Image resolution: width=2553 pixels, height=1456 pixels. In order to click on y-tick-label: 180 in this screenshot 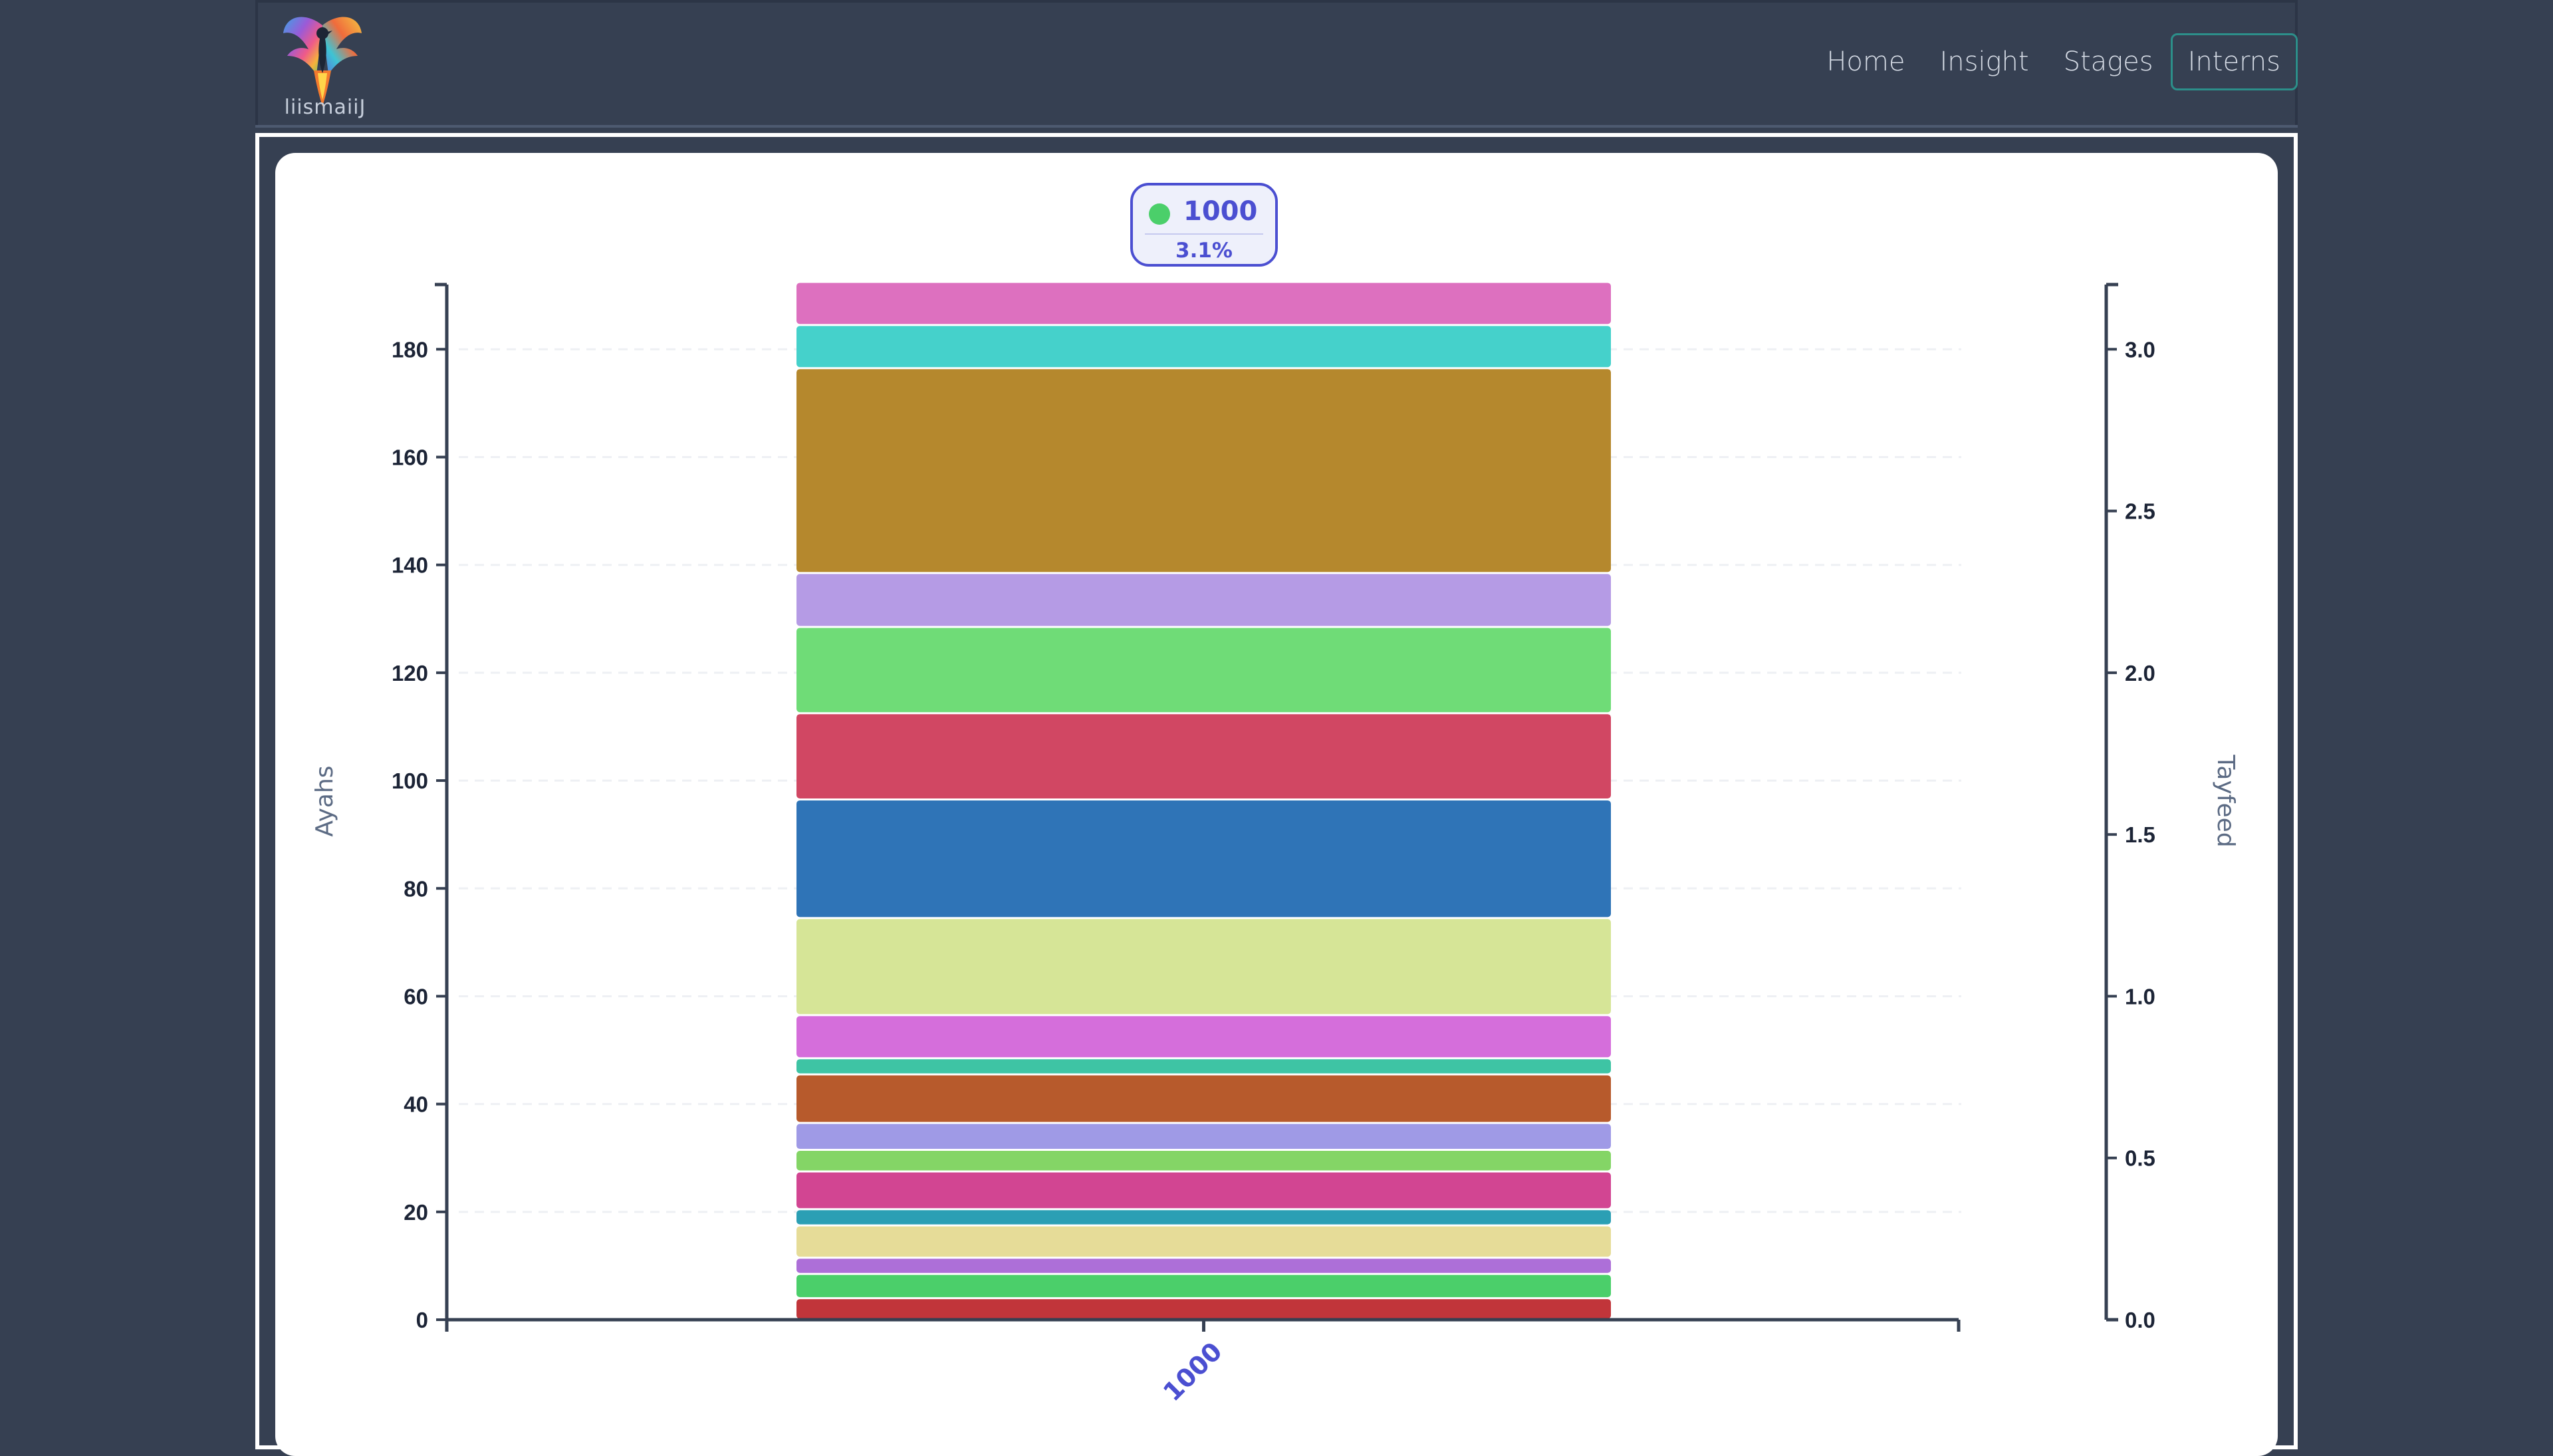, I will do `click(410, 349)`.